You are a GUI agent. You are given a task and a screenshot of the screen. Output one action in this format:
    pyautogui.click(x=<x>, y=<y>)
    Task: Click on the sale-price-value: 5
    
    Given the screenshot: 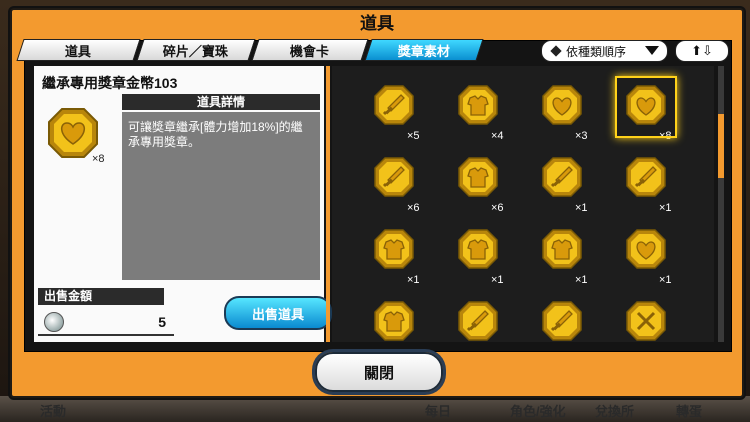 What is the action you would take?
    pyautogui.click(x=162, y=322)
    